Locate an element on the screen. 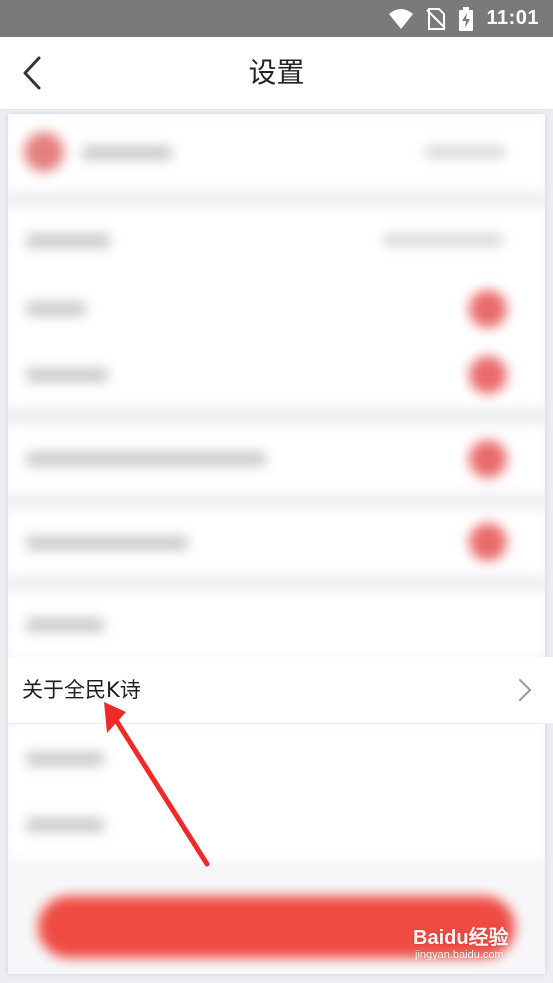 This screenshot has height=983, width=553. page-title: 设置 is located at coordinates (276, 72).